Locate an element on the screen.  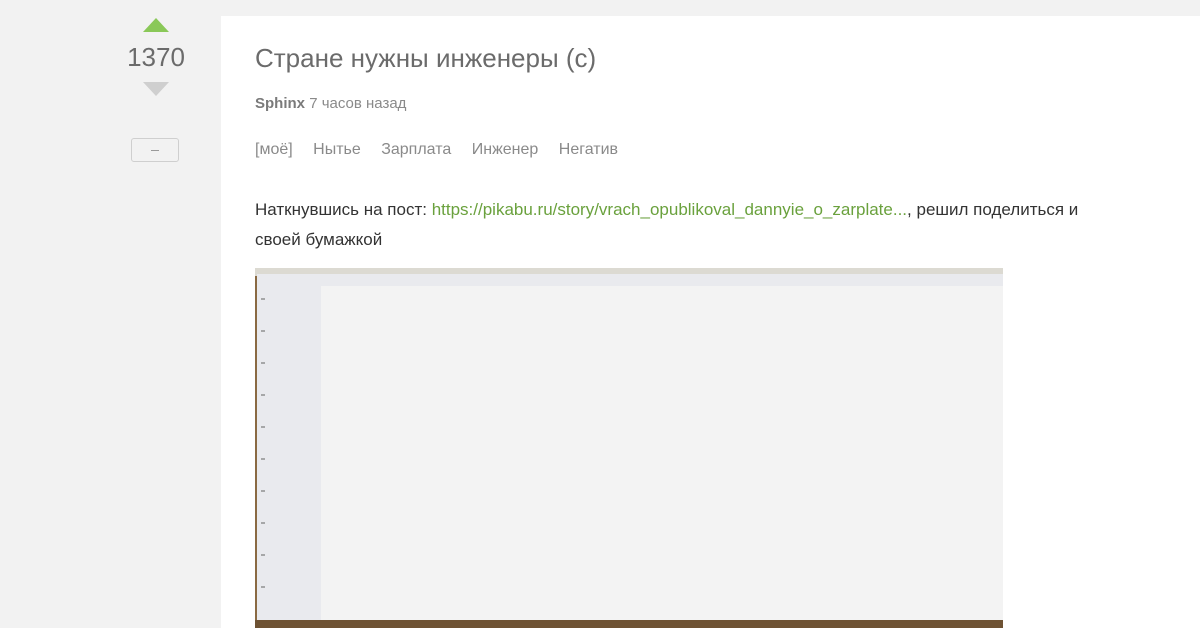
story-meta: Sphinx 7 часов назад is located at coordinates (330, 104).